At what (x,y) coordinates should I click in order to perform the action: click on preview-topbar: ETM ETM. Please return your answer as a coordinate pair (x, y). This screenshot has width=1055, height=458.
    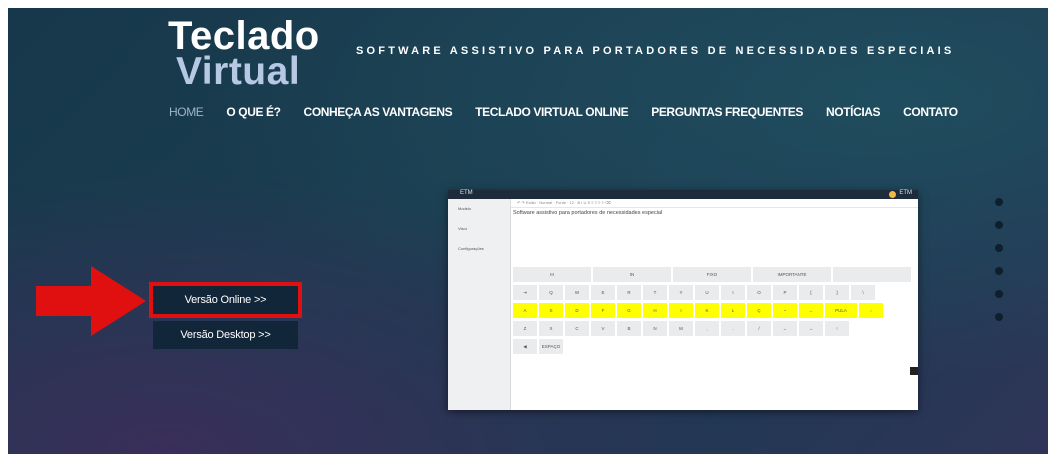
    Looking at the image, I should click on (683, 194).